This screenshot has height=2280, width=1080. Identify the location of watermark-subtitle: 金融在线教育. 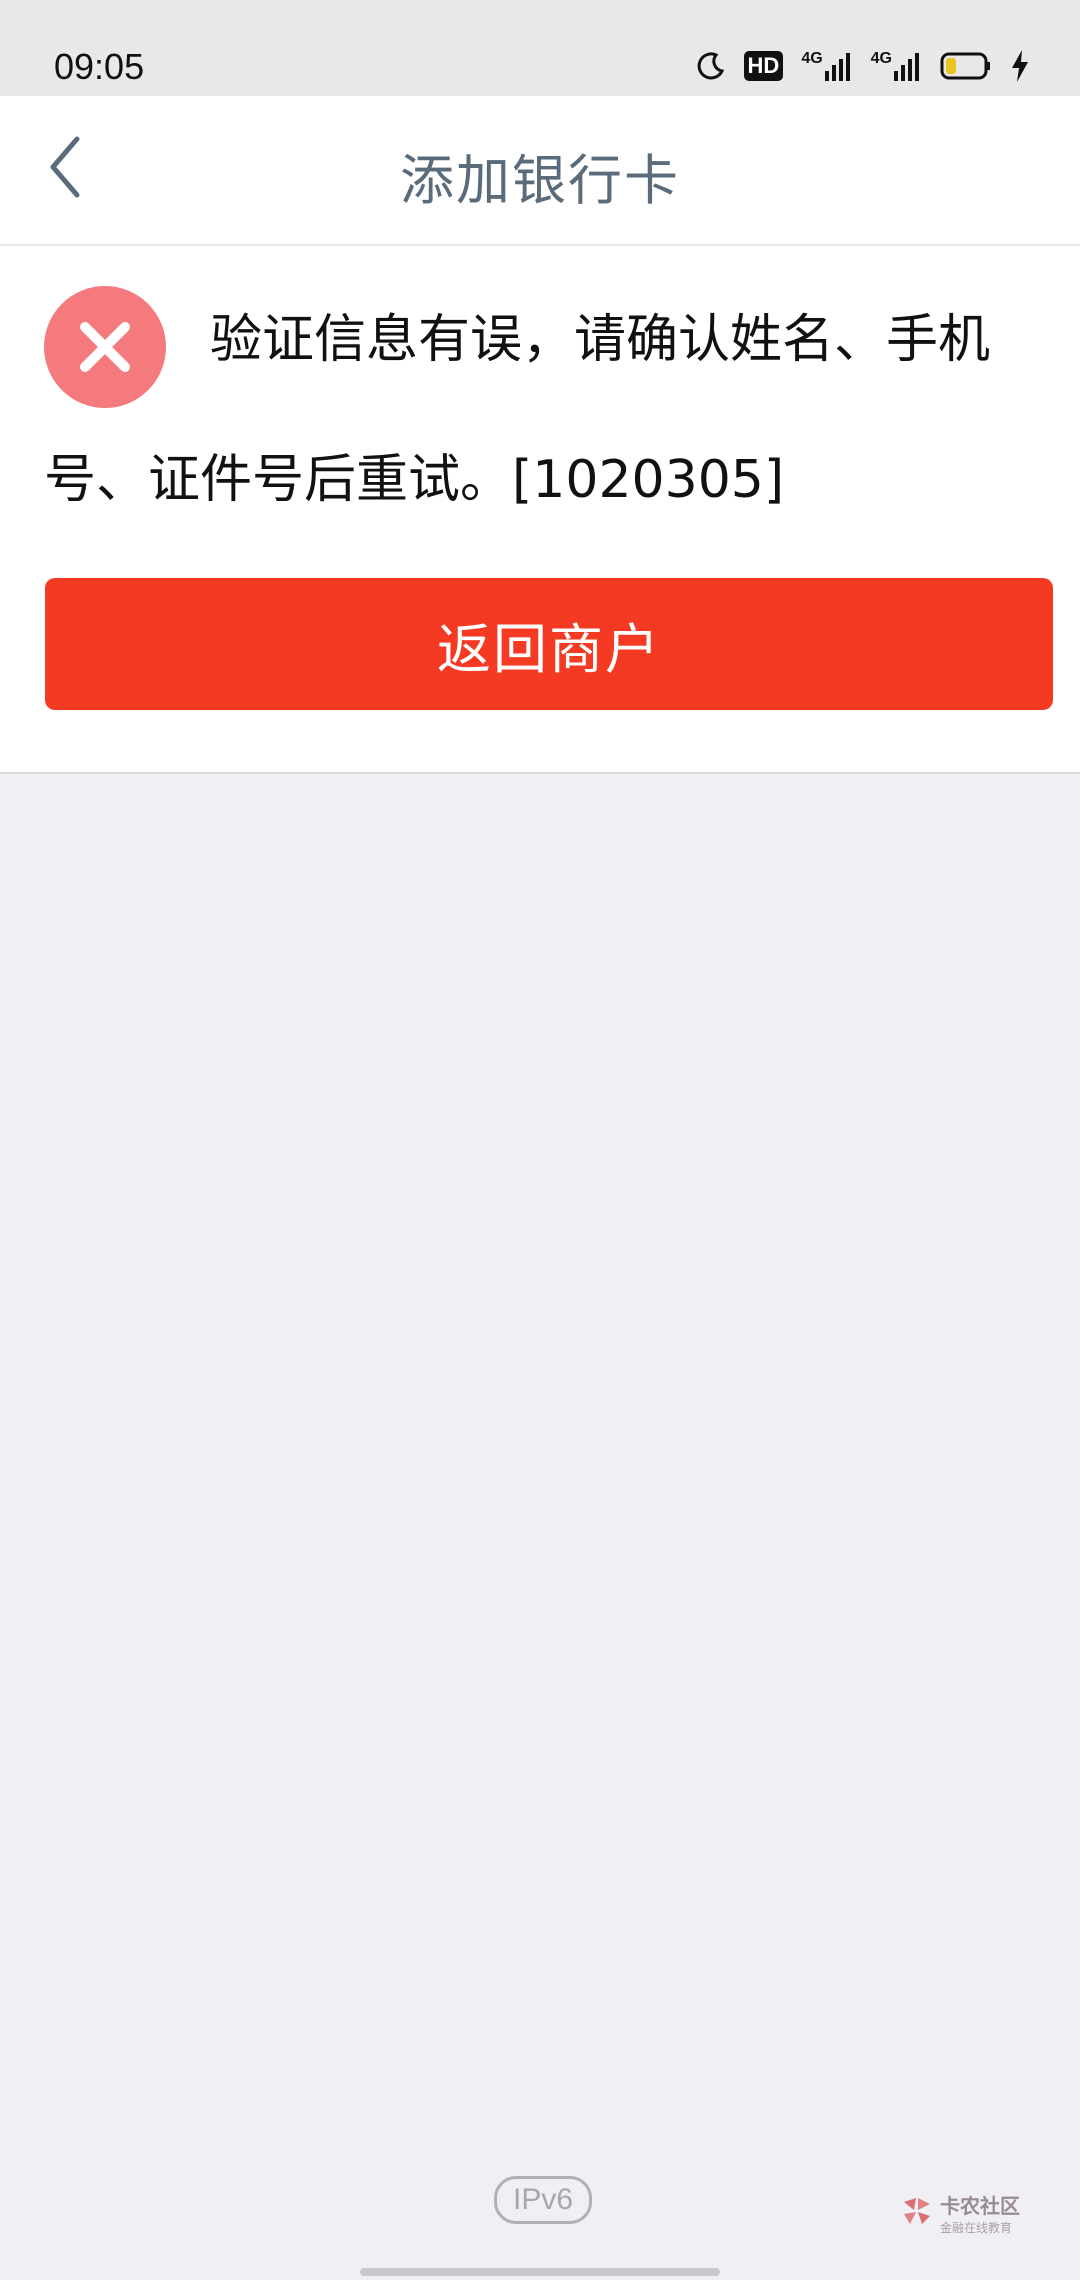
(976, 2228).